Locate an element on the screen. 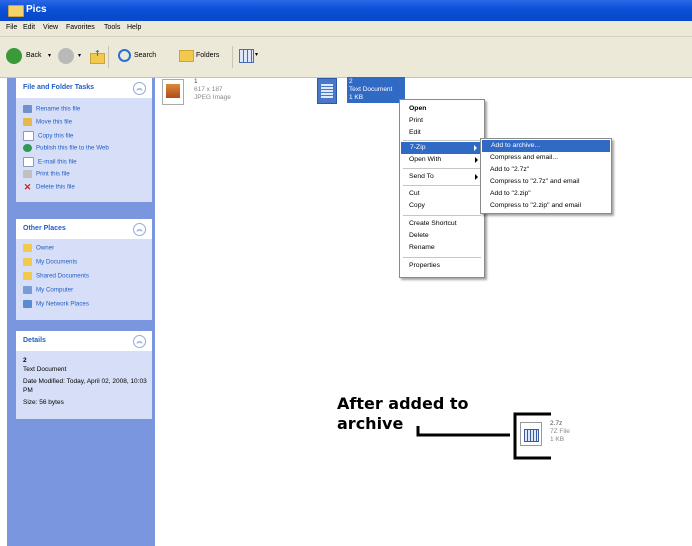 This screenshot has width=692, height=546. menu-favorites: Favorites is located at coordinates (80, 27).